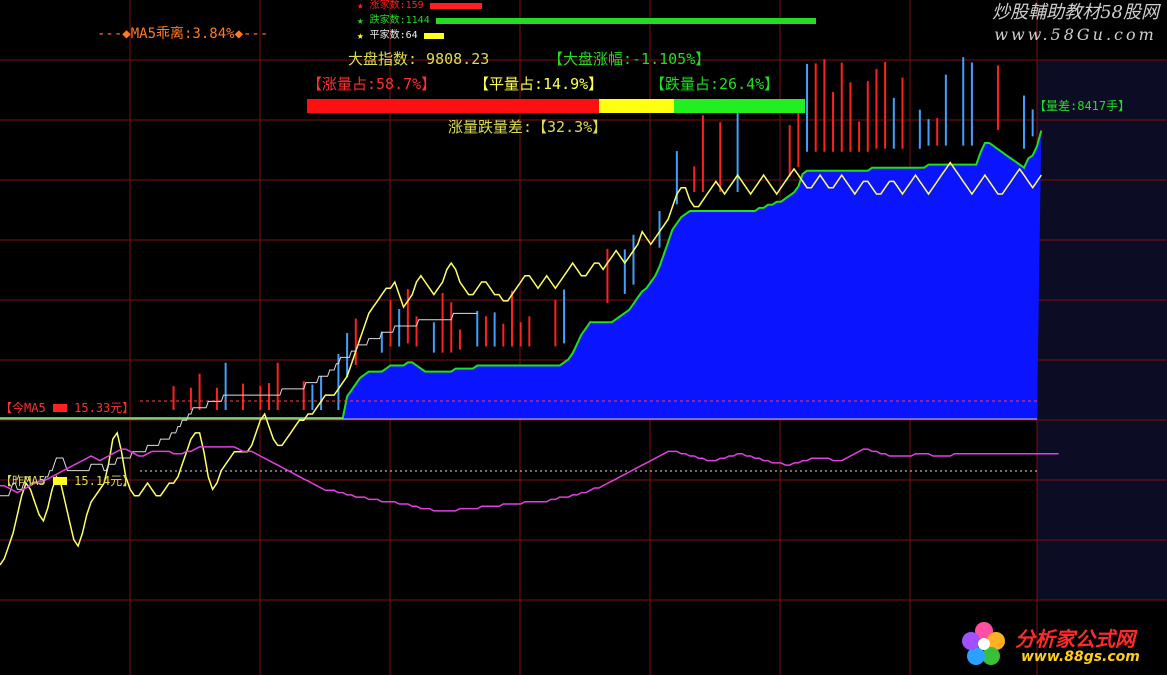 Image resolution: width=1167 pixels, height=675 pixels. What do you see at coordinates (59, 481) in the screenshot?
I see `prev-ma5-marker` at bounding box center [59, 481].